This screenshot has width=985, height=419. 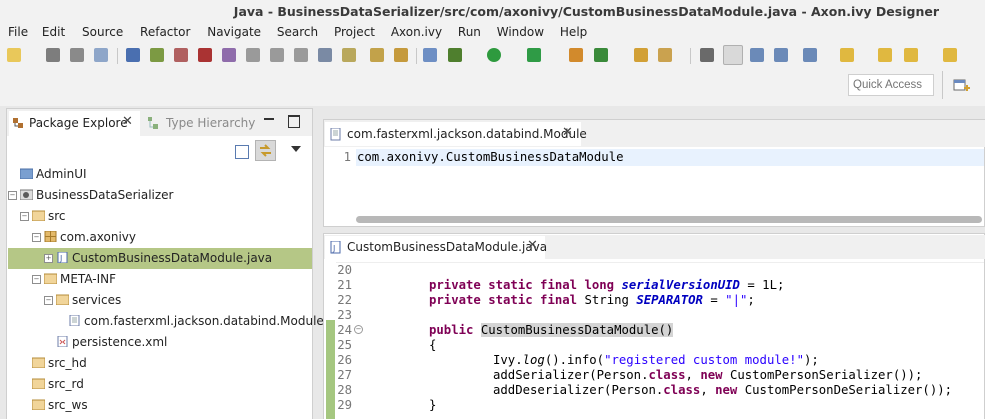 What do you see at coordinates (490, 157) in the screenshot?
I see `module-file-content: com.axonivy.CustomBusinessDataModule` at bounding box center [490, 157].